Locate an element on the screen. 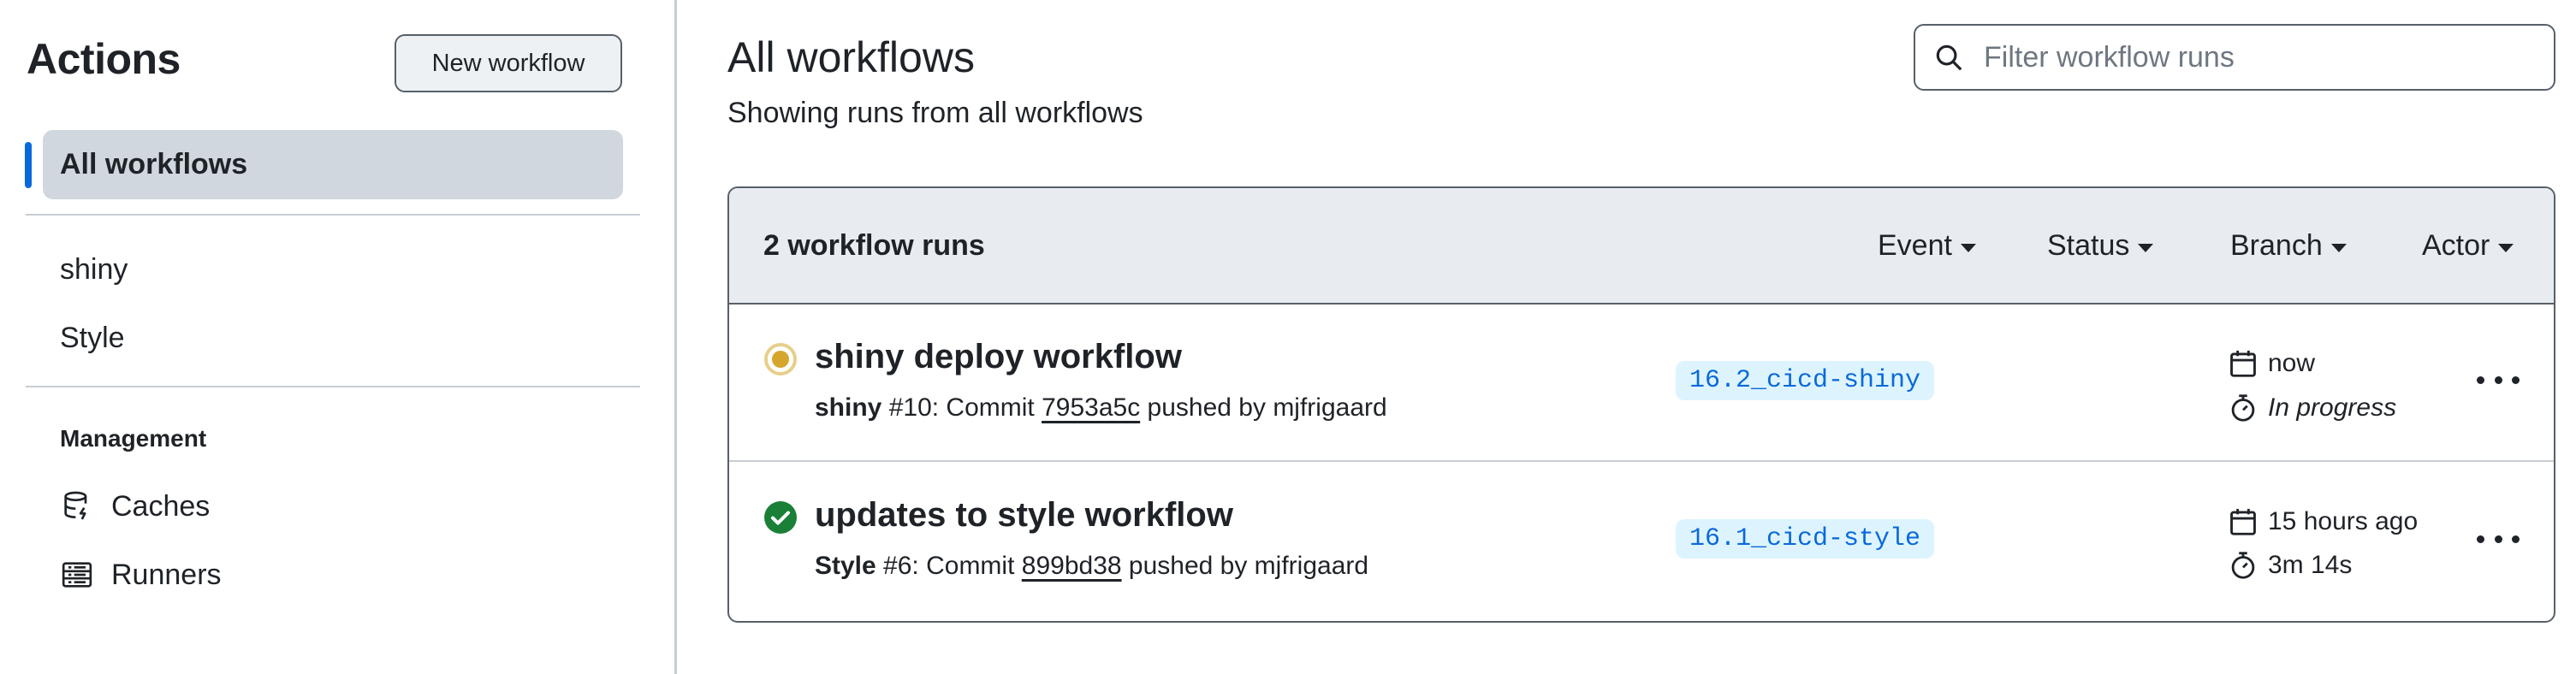 The height and width of the screenshot is (674, 2576). in-progress-icon is located at coordinates (780, 359).